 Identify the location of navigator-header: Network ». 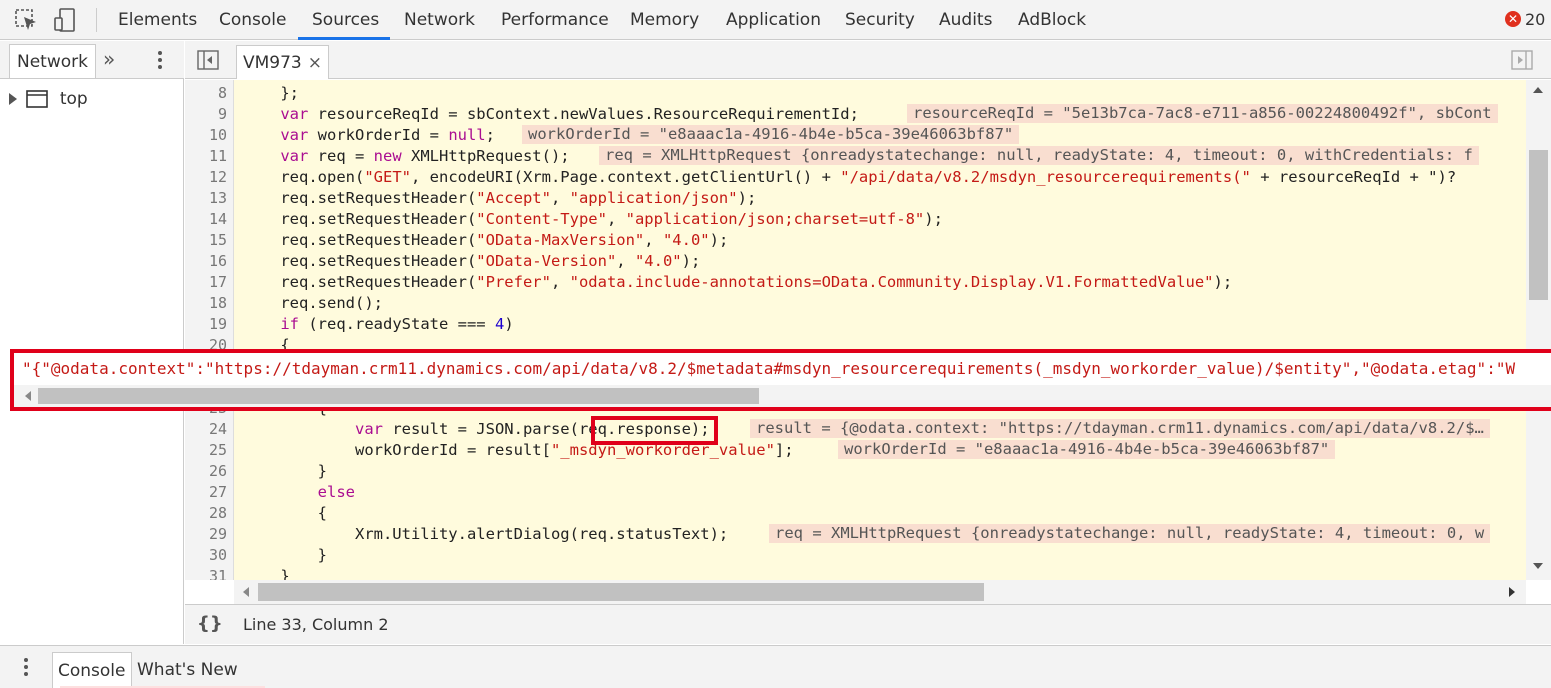
(92, 60).